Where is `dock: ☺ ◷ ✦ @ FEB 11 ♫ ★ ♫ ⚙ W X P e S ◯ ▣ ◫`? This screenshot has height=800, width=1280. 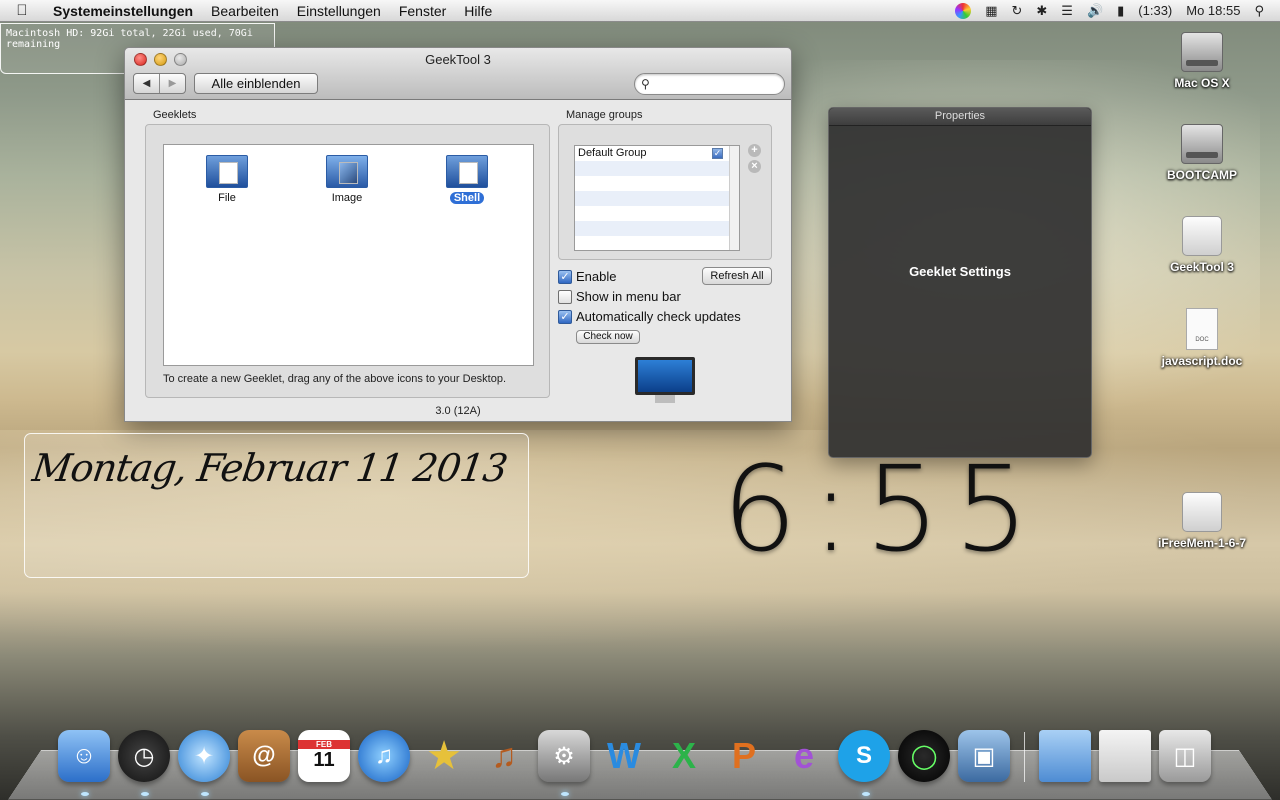
dock: ☺ ◷ ✦ @ FEB 11 ♫ ★ ♫ ⚙ W X P e S ◯ ▣ ◫ is located at coordinates (634, 752).